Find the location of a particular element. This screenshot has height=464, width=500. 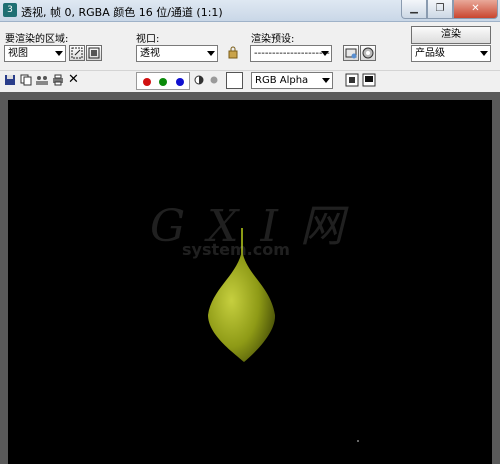

red-channel-icon is located at coordinates (147, 82).